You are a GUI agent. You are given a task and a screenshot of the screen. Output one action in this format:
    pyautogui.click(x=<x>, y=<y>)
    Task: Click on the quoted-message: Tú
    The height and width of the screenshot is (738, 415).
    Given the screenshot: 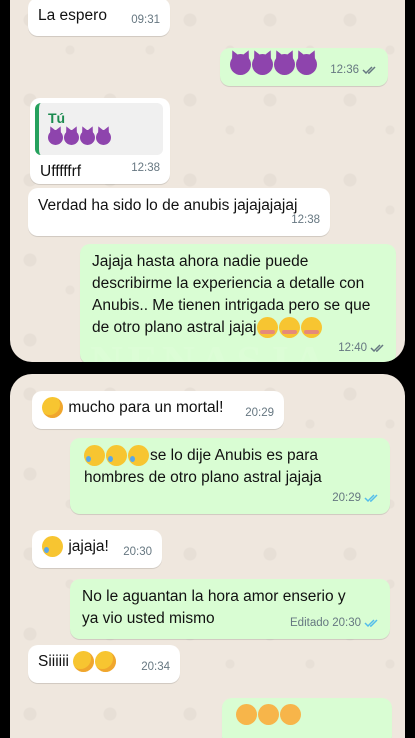 What is the action you would take?
    pyautogui.click(x=99, y=129)
    